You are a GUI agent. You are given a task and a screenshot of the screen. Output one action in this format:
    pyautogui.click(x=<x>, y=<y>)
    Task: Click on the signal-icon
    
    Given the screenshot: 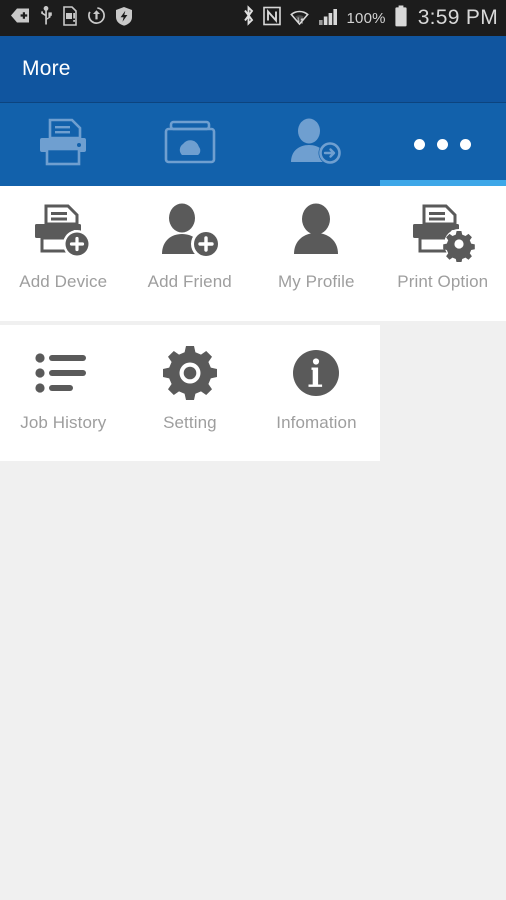 What is the action you would take?
    pyautogui.click(x=328, y=18)
    